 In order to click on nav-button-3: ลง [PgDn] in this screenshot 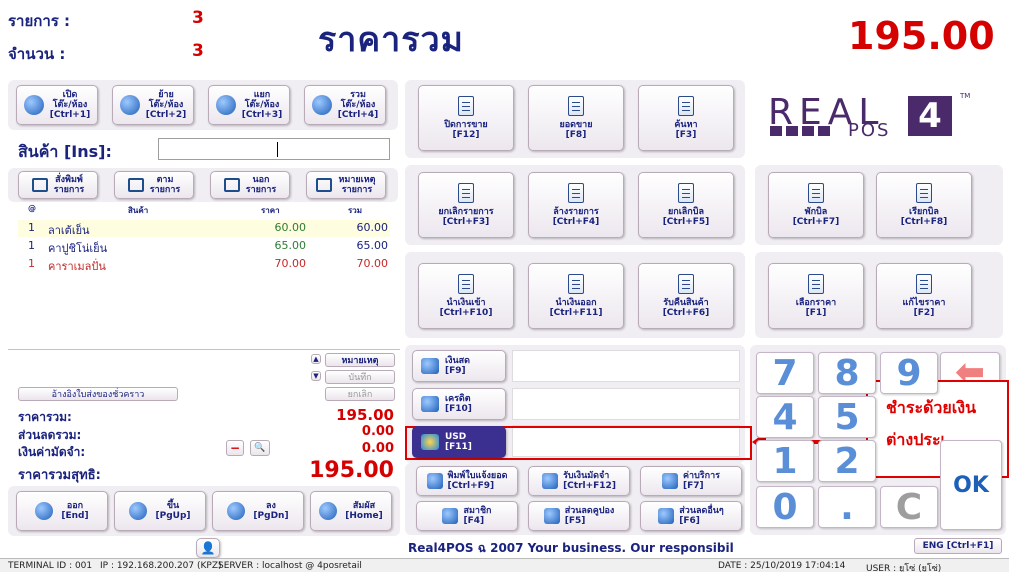, I will do `click(258, 511)`.